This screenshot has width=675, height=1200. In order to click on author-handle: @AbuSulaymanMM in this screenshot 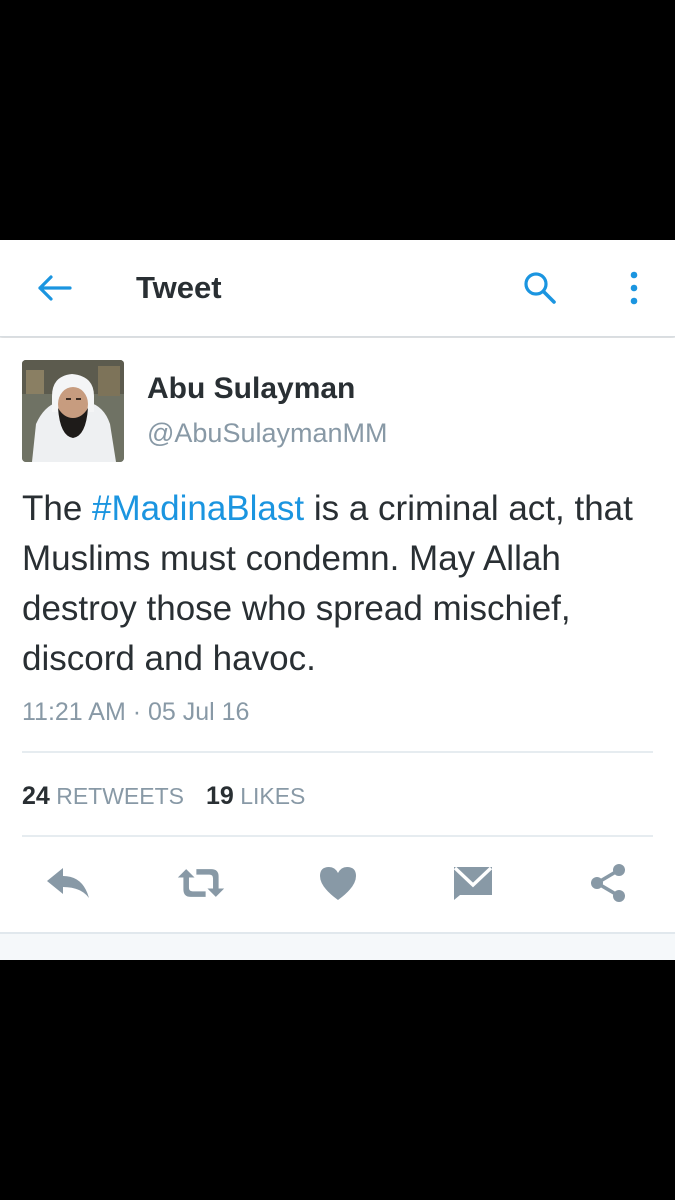, I will do `click(267, 433)`.